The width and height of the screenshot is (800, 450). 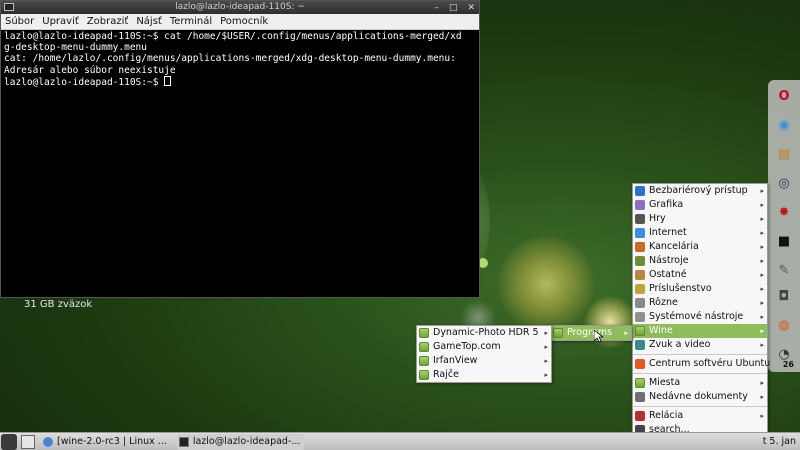 What do you see at coordinates (700, 303) in the screenshot?
I see `menu-item: Rôzne ▸` at bounding box center [700, 303].